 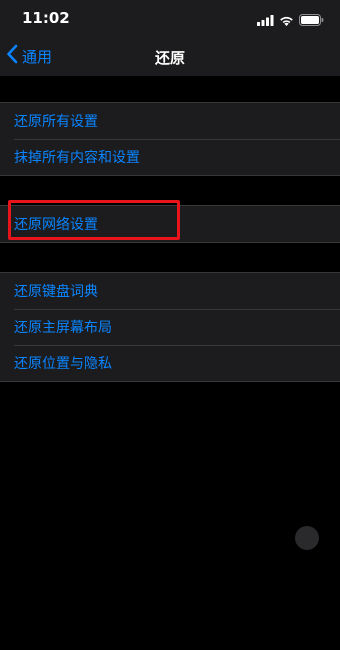 I want to click on page-title: 还原, so click(x=169, y=58).